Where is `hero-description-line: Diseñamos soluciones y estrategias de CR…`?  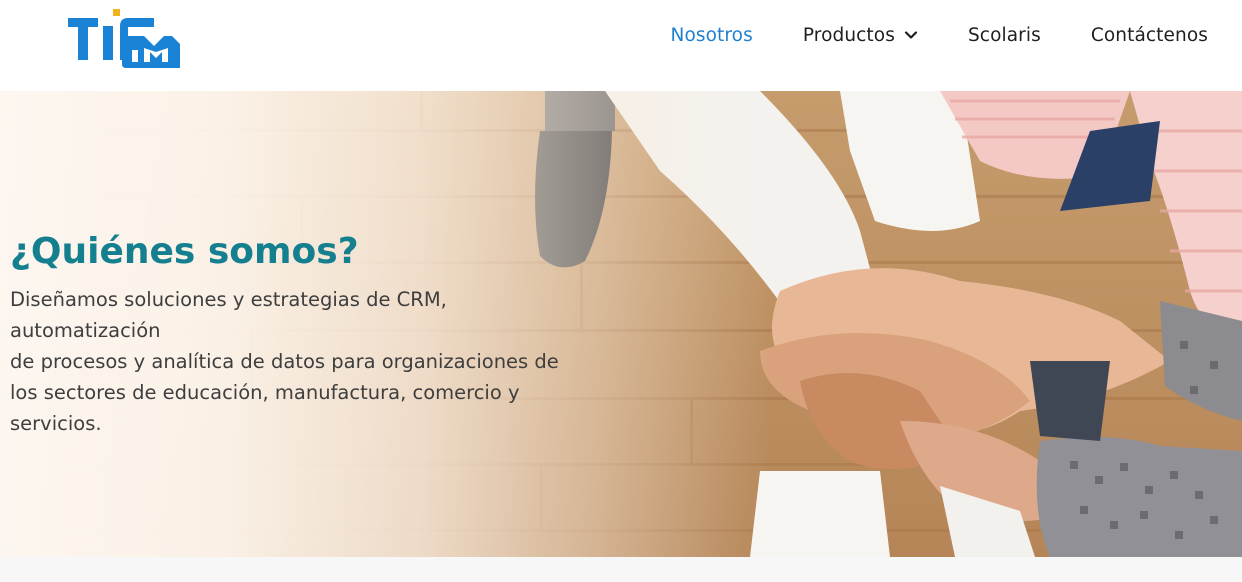 hero-description-line: Diseñamos soluciones y estrategias de CR… is located at coordinates (228, 300).